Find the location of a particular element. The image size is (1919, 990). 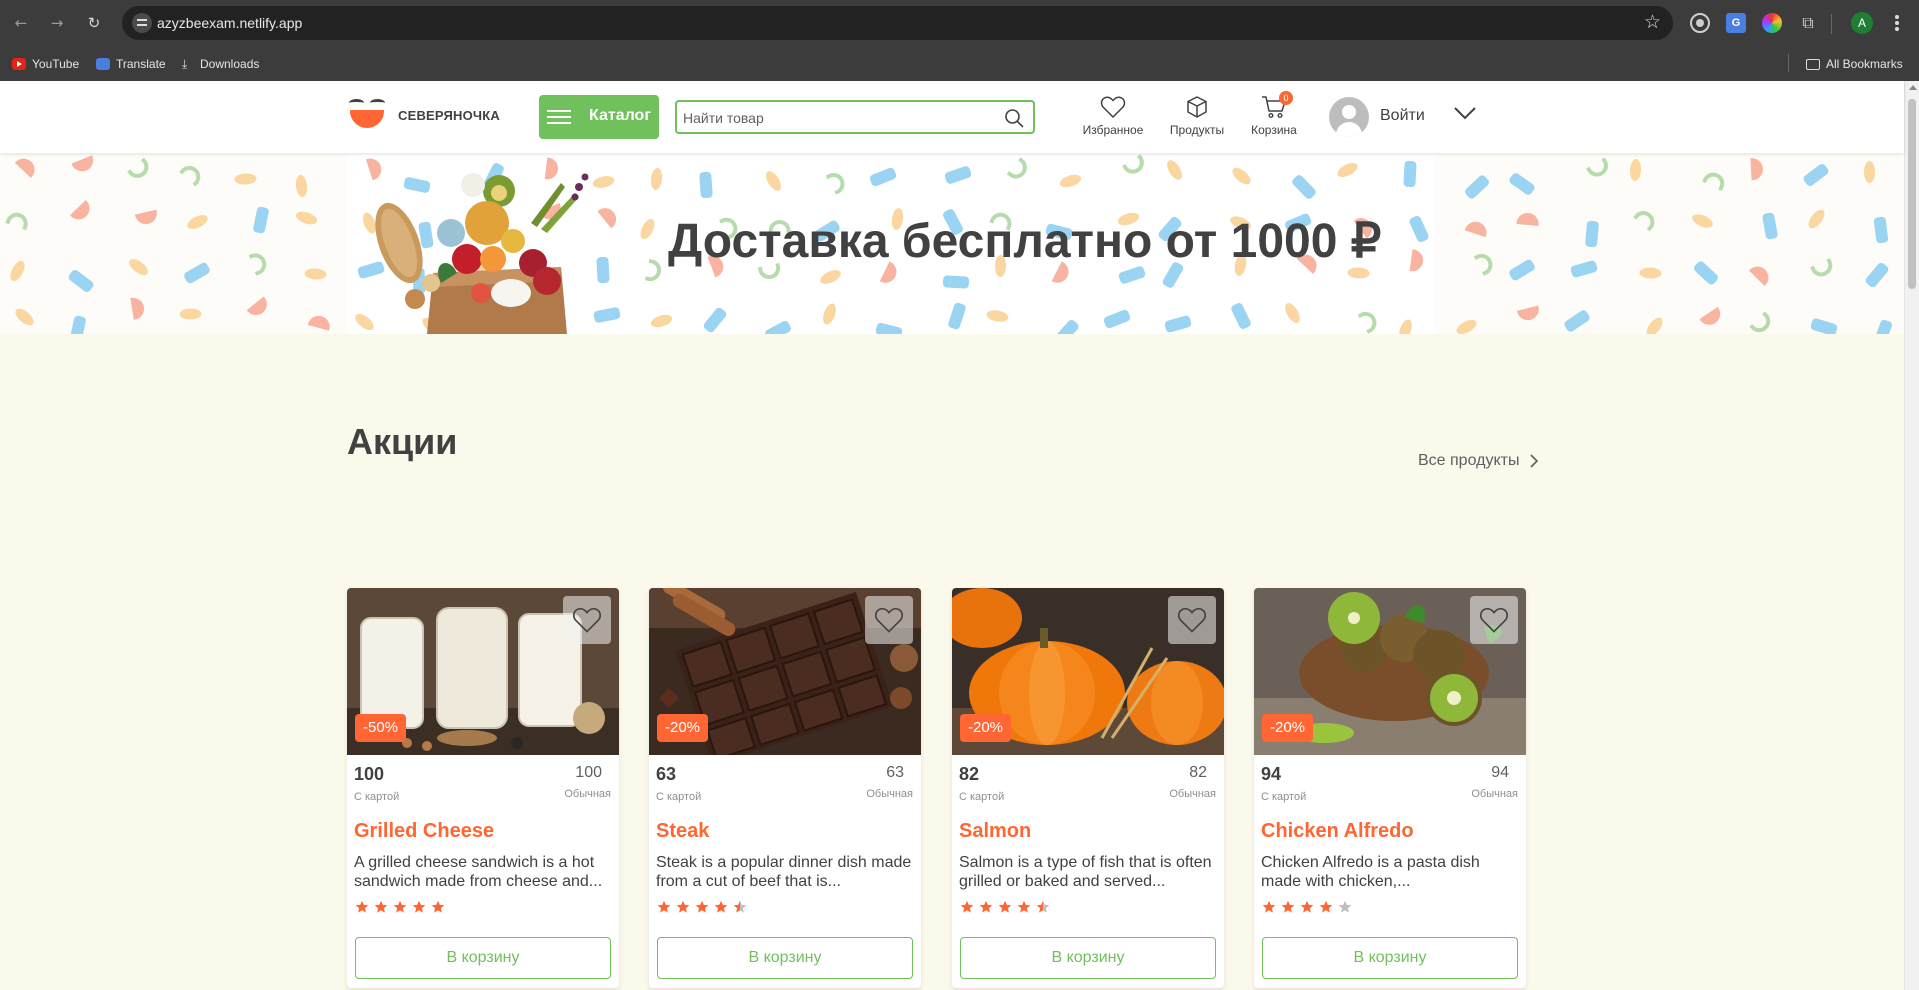

product-name: Salmon is located at coordinates (995, 831).